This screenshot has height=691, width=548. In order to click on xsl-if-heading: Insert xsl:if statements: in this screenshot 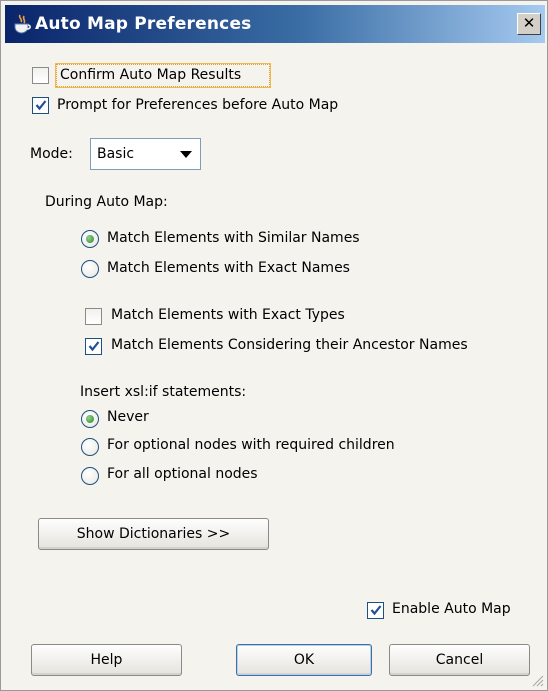, I will do `click(163, 392)`.